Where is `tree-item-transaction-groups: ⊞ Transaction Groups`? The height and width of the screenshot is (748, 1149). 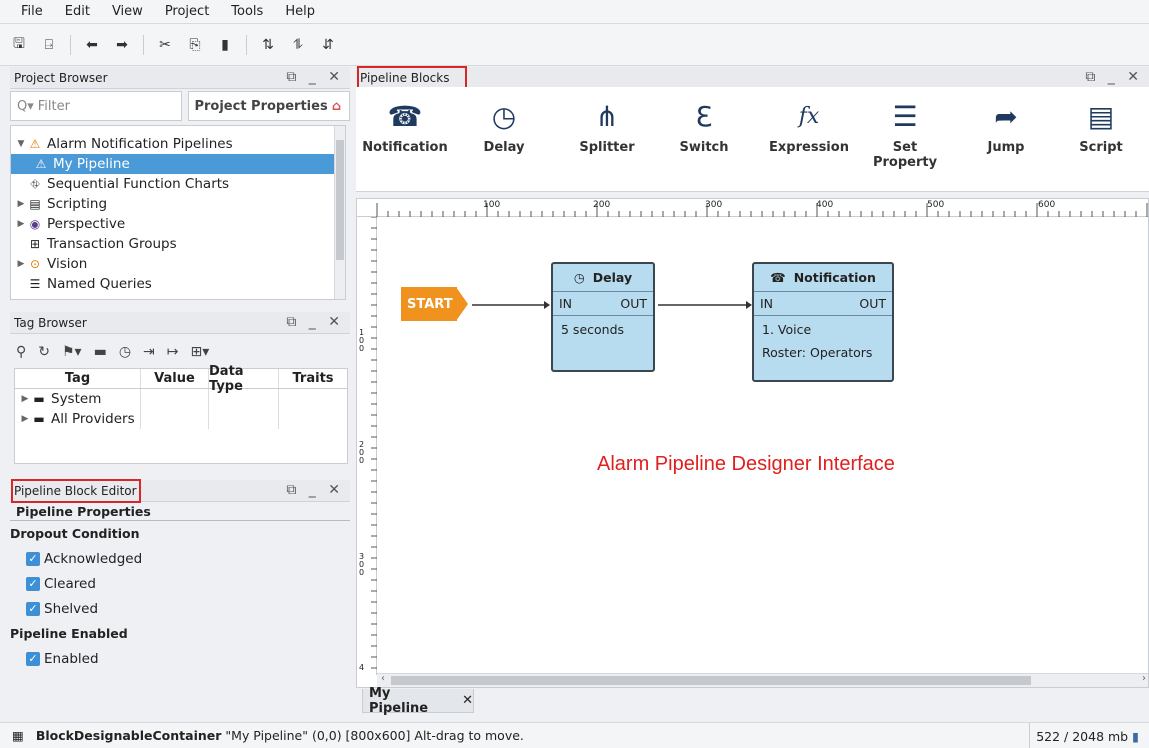 tree-item-transaction-groups: ⊞ Transaction Groups is located at coordinates (186, 244).